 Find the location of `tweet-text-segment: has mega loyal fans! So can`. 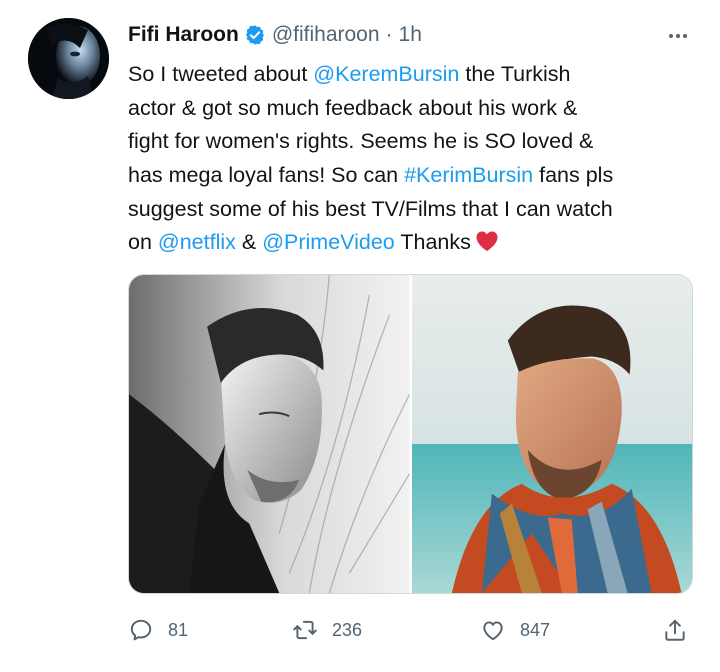

tweet-text-segment: has mega loyal fans! So can is located at coordinates (266, 175).